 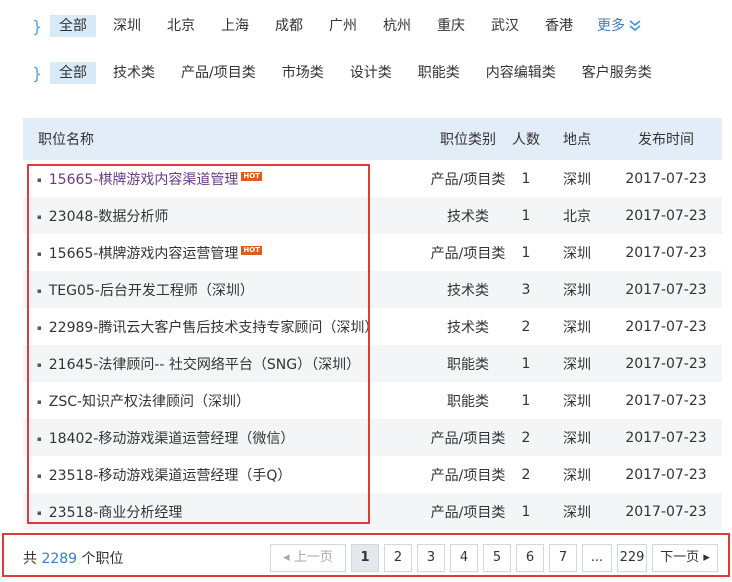 I want to click on more-locations-button: 更多, so click(x=619, y=26).